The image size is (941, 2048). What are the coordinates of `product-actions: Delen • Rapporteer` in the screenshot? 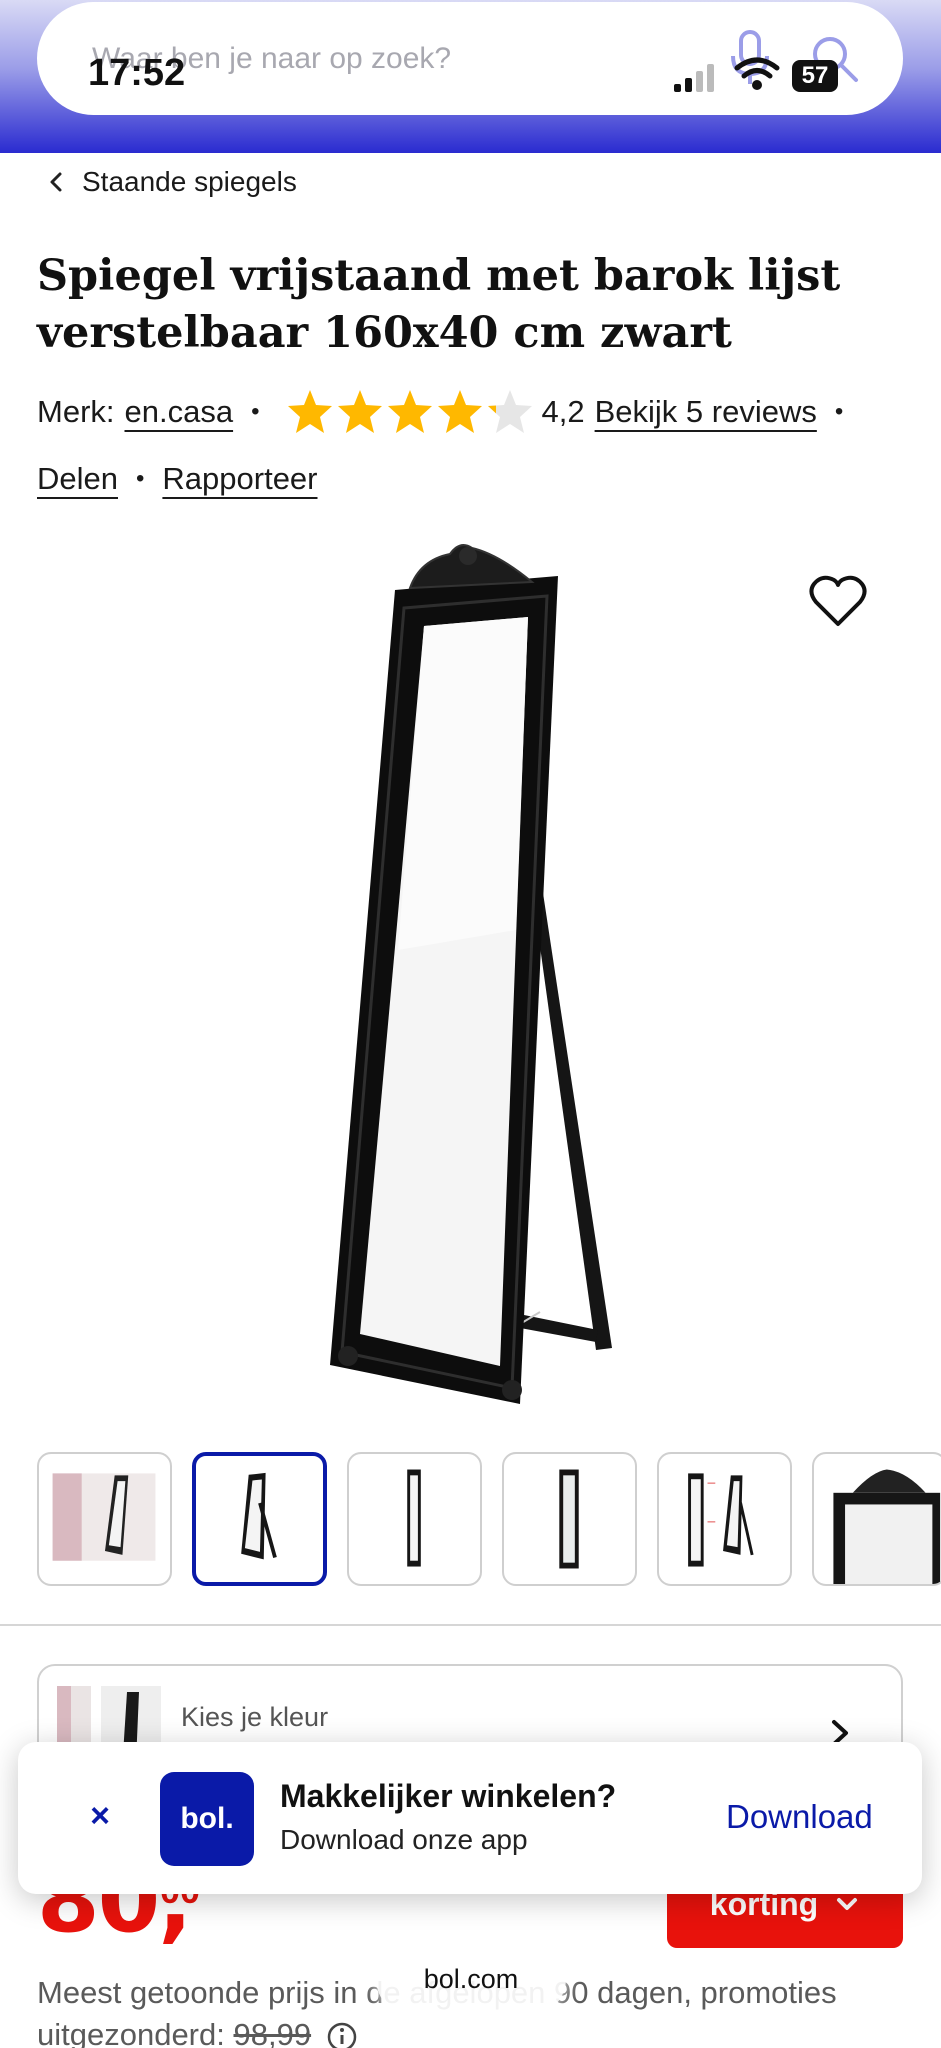 It's located at (177, 479).